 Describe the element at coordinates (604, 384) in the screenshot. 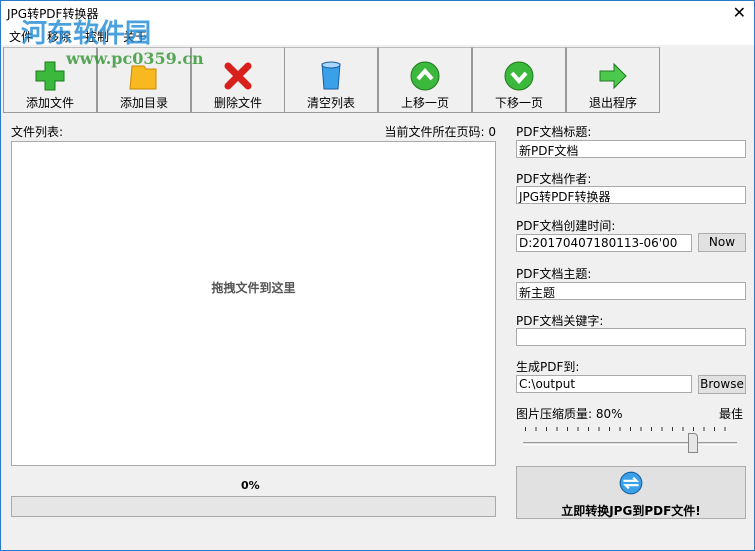

I see `output-path-input: C:\output` at that location.